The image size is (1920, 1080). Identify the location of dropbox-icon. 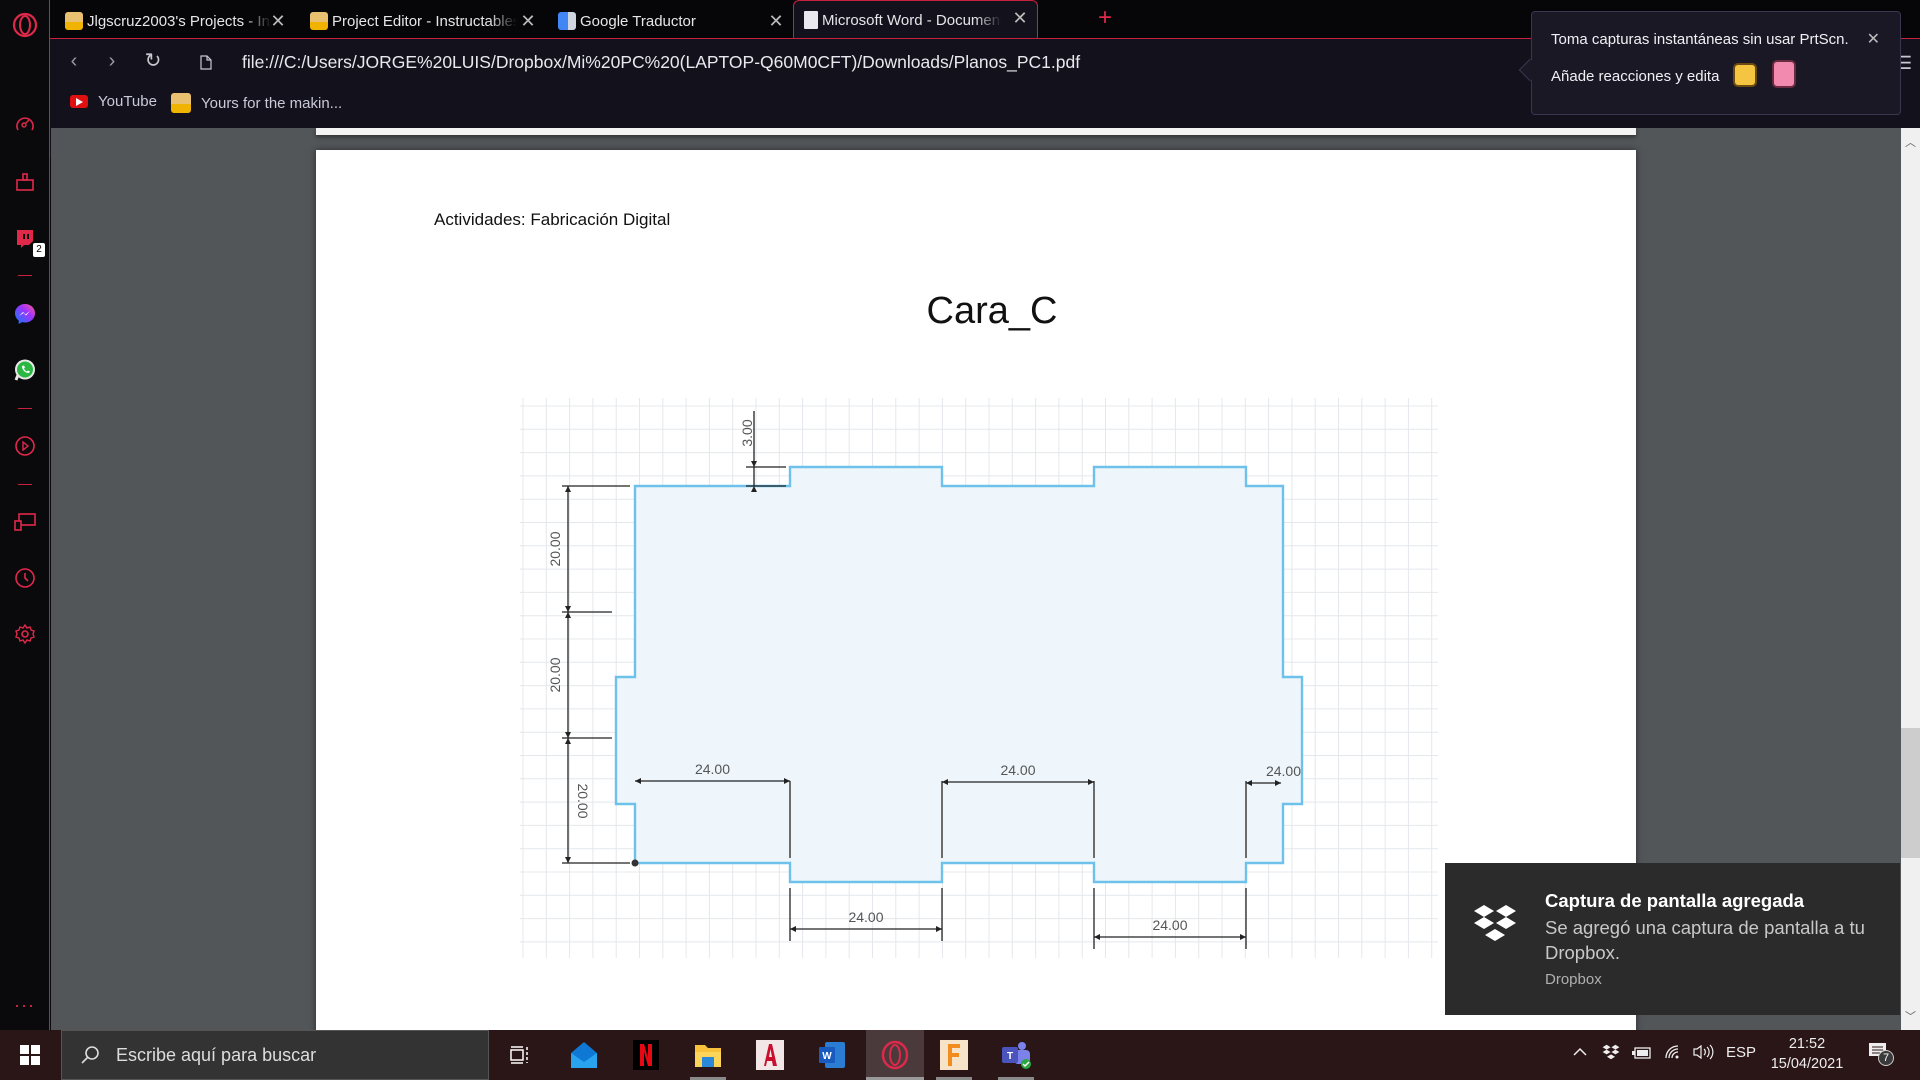
(1495, 923).